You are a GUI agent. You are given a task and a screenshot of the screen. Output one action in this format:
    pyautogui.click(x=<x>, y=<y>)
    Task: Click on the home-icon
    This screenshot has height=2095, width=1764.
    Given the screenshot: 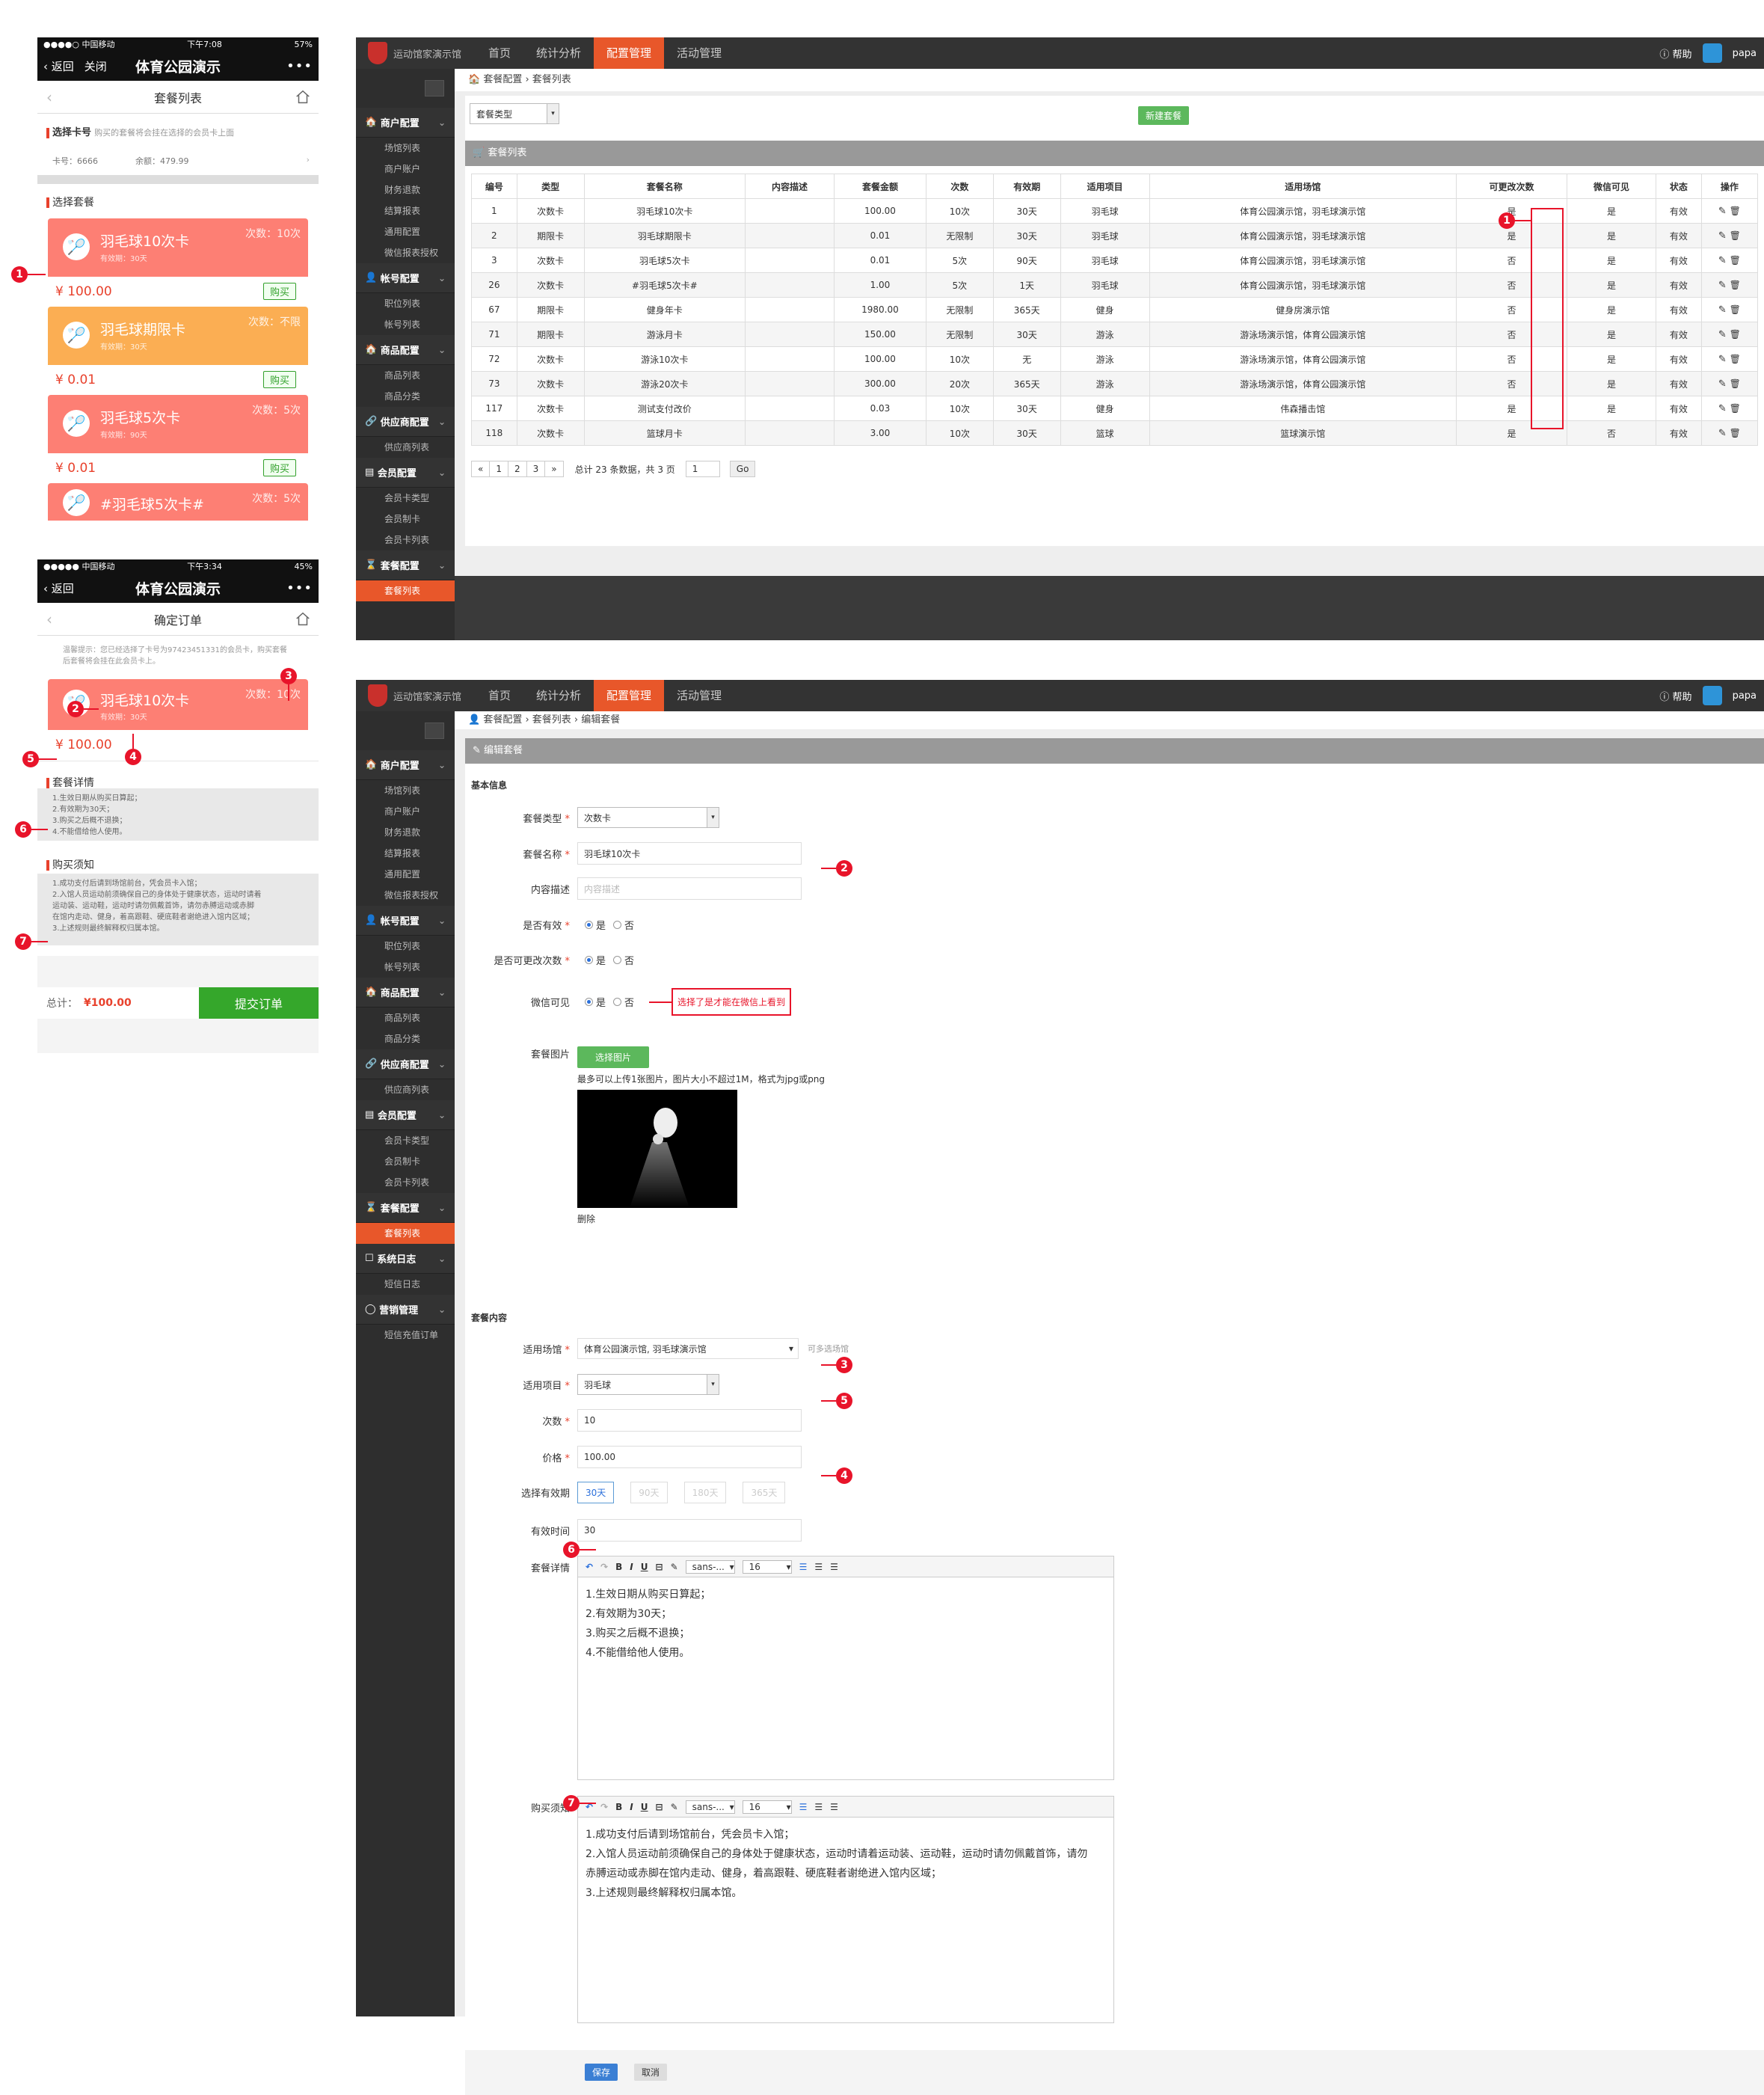 What is the action you would take?
    pyautogui.click(x=303, y=619)
    